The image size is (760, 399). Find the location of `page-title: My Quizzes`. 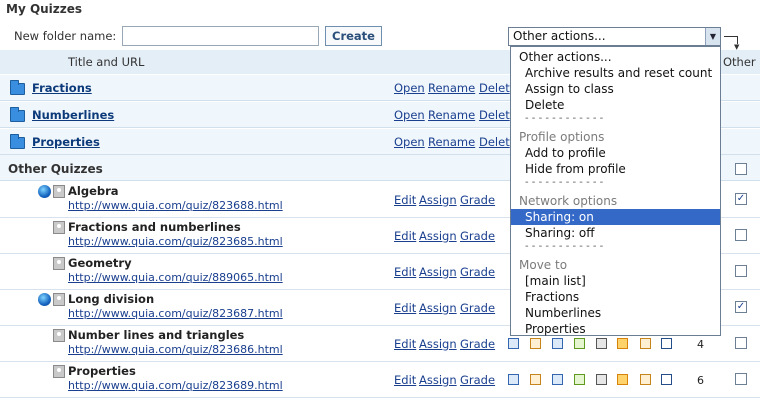

page-title: My Quizzes is located at coordinates (44, 9).